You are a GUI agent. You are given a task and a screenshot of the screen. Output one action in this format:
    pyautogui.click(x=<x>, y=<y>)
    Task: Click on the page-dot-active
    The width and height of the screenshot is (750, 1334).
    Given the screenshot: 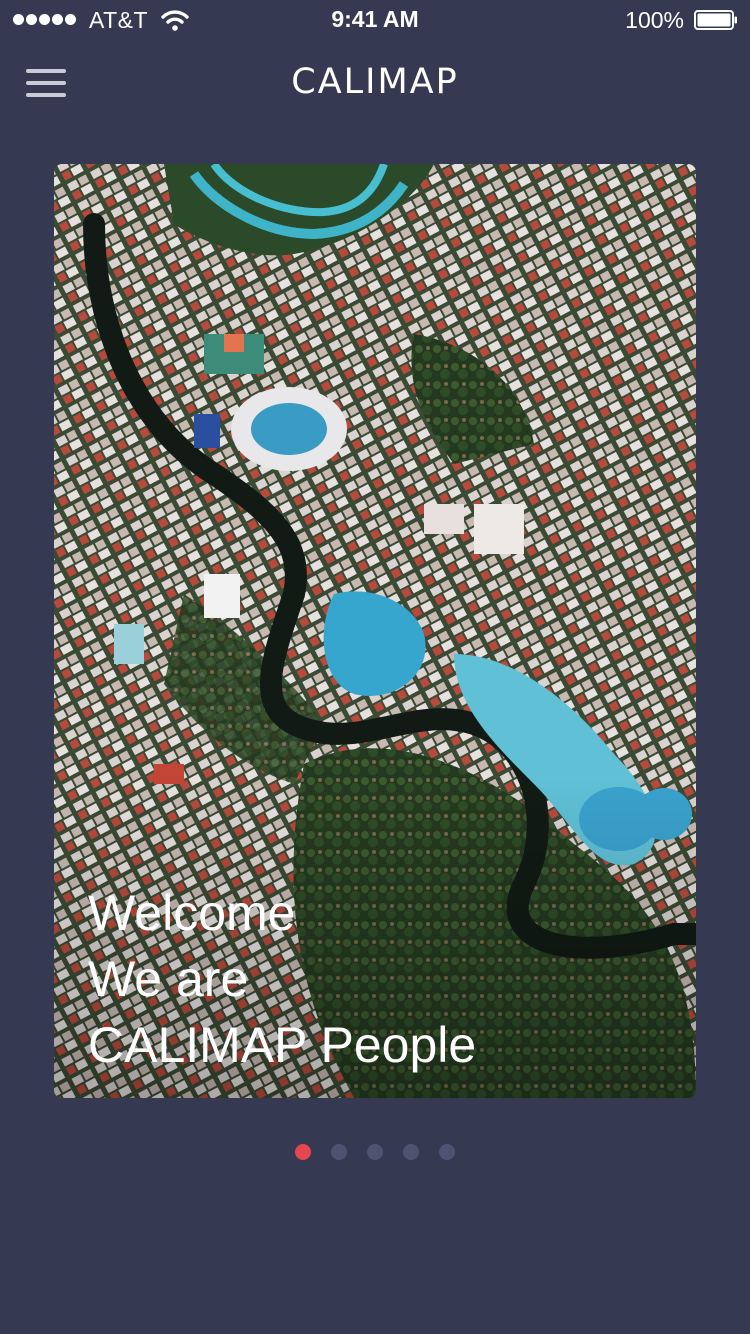 What is the action you would take?
    pyautogui.click(x=303, y=1152)
    